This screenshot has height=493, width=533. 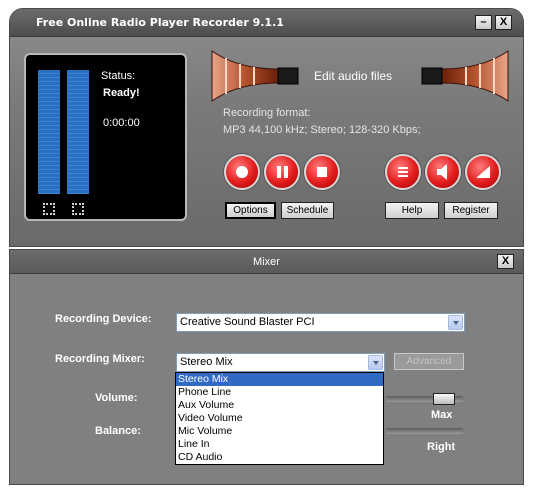 What do you see at coordinates (78, 209) in the screenshot?
I see `right-meter-handle-icon` at bounding box center [78, 209].